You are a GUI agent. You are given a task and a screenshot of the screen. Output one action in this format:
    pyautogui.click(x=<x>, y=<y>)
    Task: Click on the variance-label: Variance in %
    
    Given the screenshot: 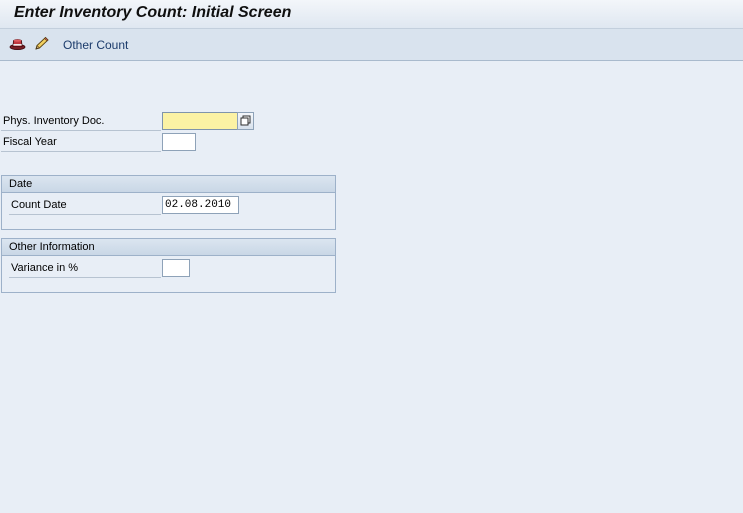 What is the action you would take?
    pyautogui.click(x=85, y=268)
    